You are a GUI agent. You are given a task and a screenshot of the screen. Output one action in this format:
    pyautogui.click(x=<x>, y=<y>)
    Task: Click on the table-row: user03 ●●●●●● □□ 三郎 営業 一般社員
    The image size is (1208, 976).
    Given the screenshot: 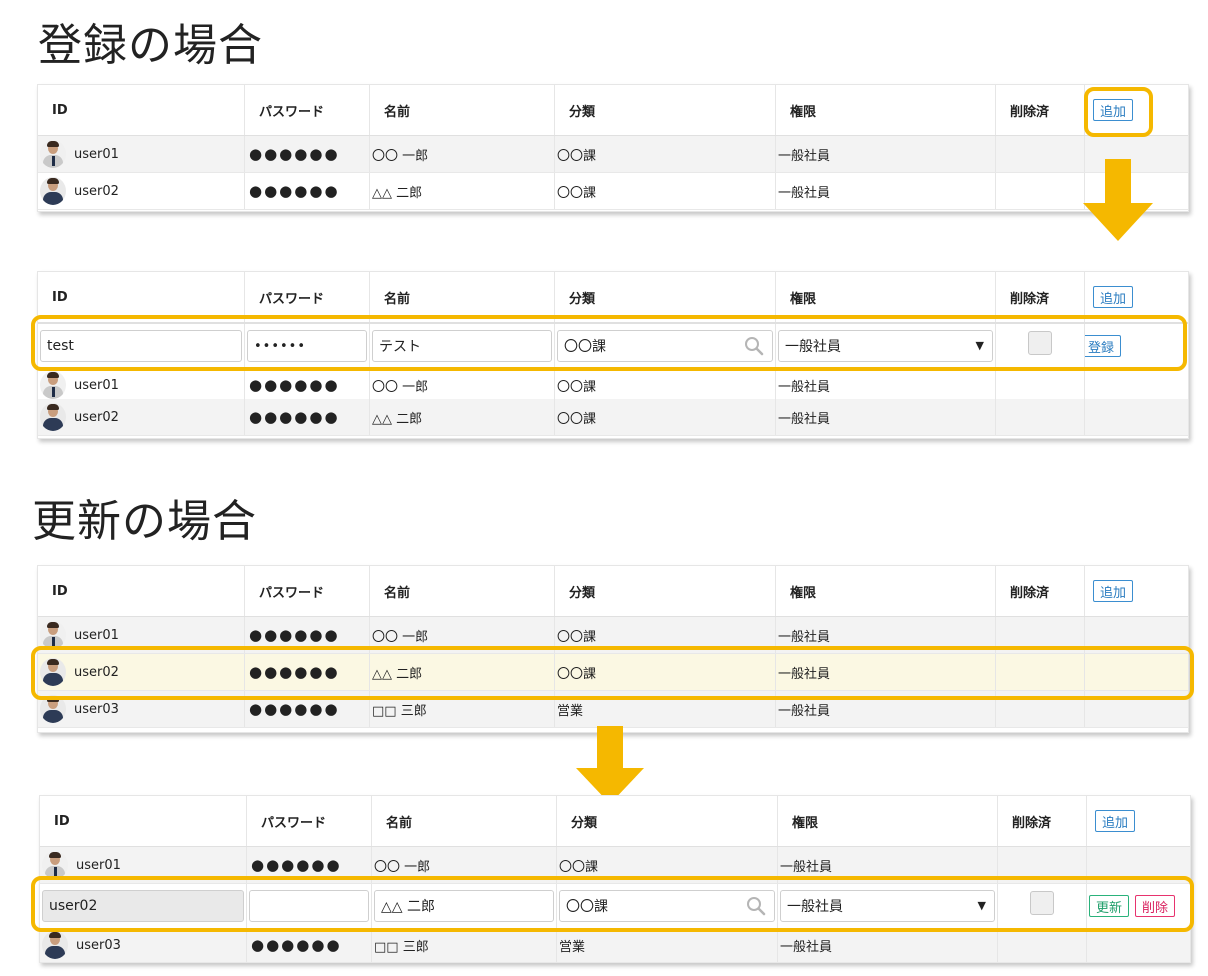 What is the action you would take?
    pyautogui.click(x=615, y=945)
    